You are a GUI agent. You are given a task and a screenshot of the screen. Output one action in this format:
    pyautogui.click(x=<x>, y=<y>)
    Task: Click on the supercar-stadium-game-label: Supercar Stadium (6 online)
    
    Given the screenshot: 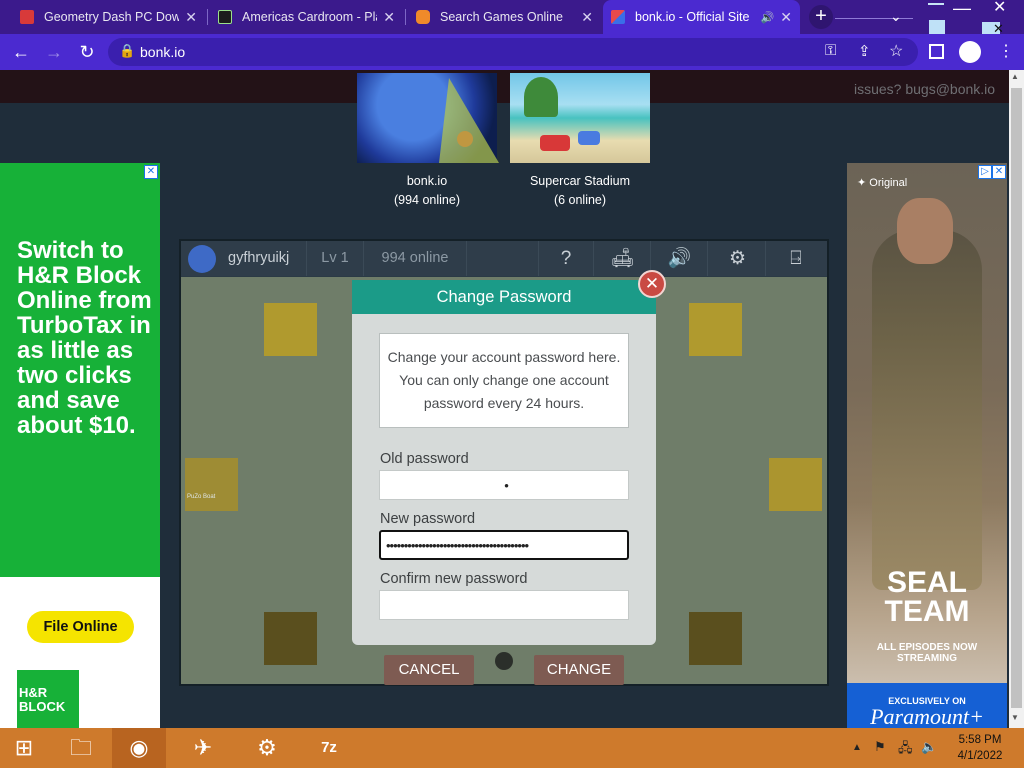 What is the action you would take?
    pyautogui.click(x=580, y=191)
    